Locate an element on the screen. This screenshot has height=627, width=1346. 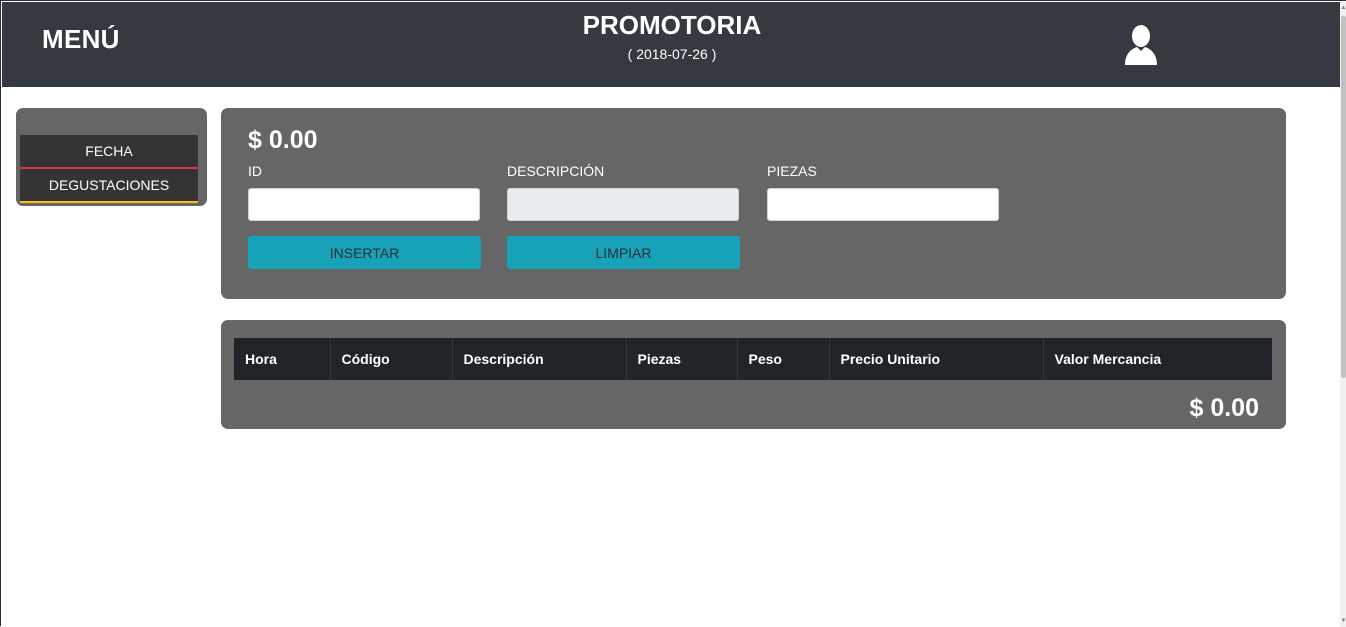
piezas-input is located at coordinates (883, 204).